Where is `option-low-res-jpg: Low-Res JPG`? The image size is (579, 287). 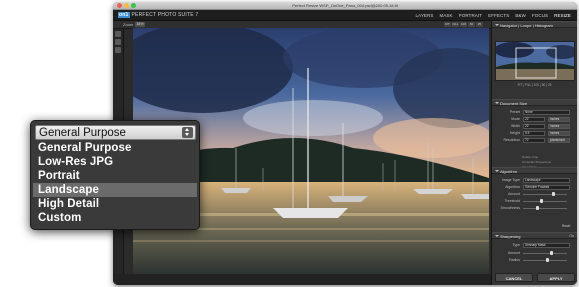 option-low-res-jpg: Low-Res JPG is located at coordinates (115, 162).